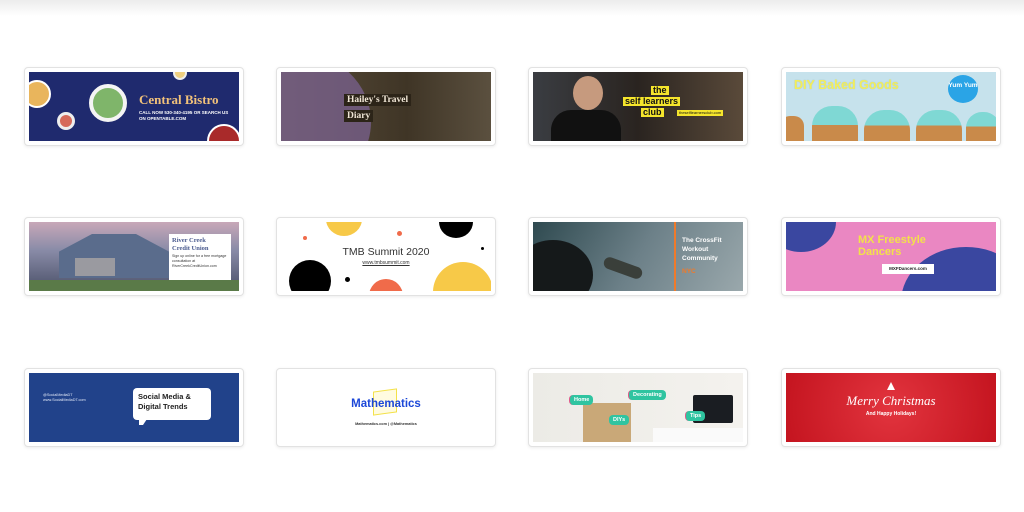 This screenshot has height=512, width=1024. What do you see at coordinates (190, 248) in the screenshot?
I see `template-title-line2: Credit Union` at bounding box center [190, 248].